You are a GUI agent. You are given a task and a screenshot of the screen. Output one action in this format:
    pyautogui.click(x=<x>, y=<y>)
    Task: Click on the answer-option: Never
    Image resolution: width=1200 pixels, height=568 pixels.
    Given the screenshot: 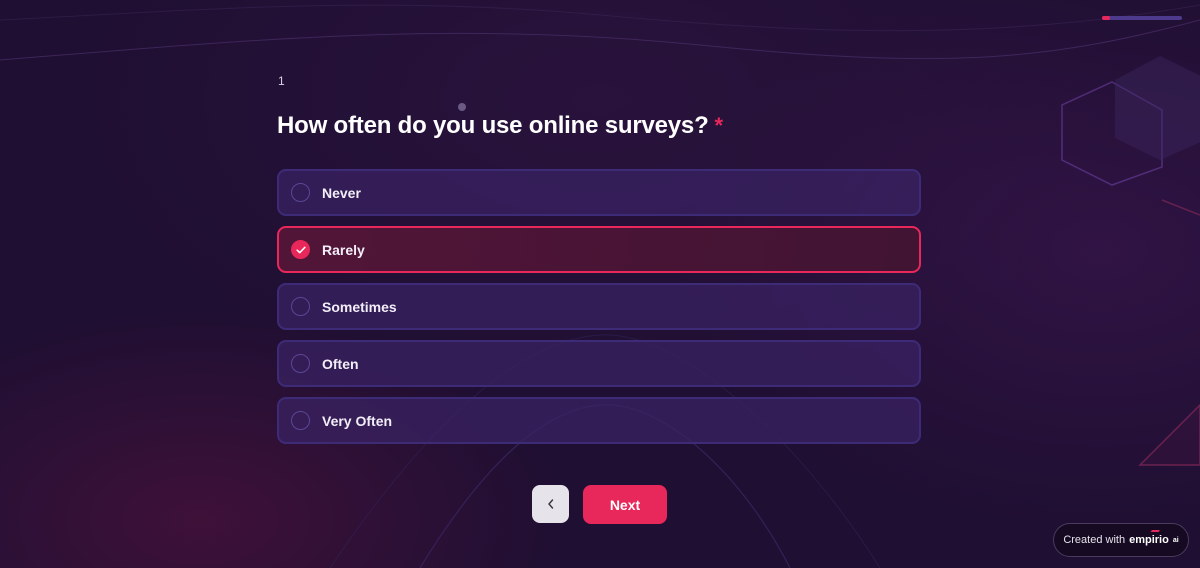 What is the action you would take?
    pyautogui.click(x=599, y=192)
    